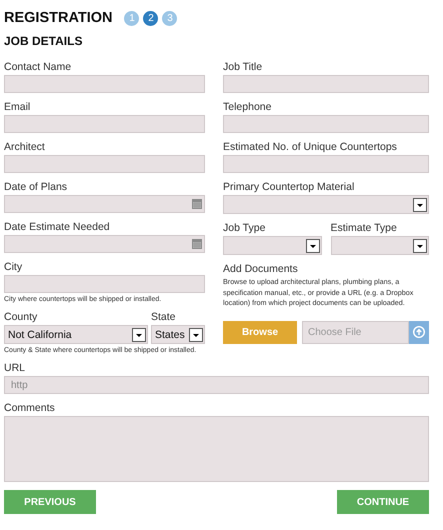  I want to click on upload-icon, so click(419, 332).